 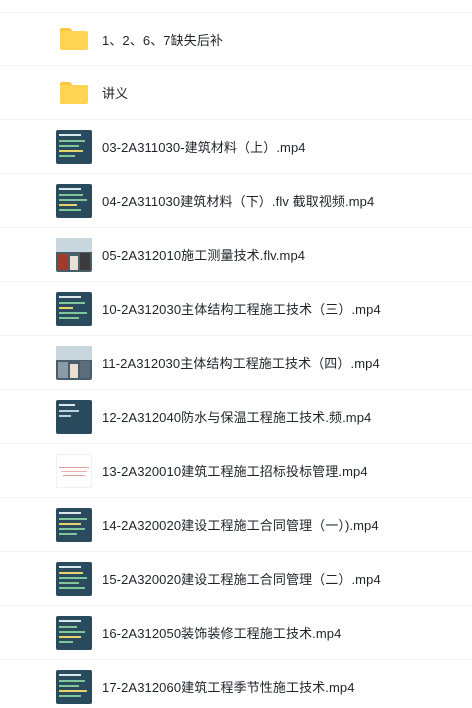 I want to click on file-row: 03-2A311030-建筑材料（上）.mp4, so click(x=236, y=147).